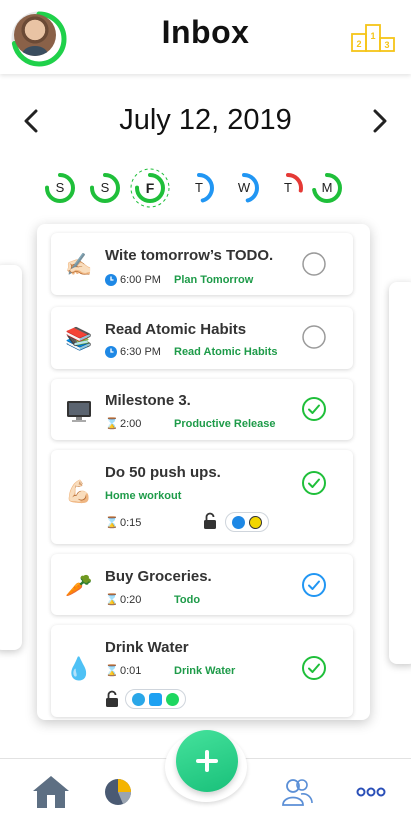  Describe the element at coordinates (131, 600) in the screenshot. I see `task-time: 0:20` at that location.